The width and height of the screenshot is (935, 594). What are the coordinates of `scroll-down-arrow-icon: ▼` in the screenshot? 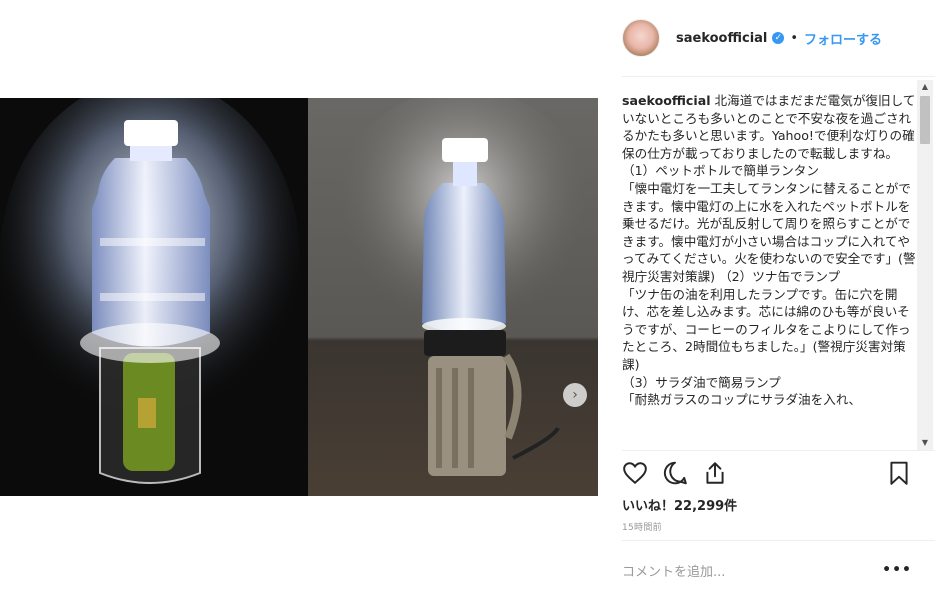 It's located at (925, 443).